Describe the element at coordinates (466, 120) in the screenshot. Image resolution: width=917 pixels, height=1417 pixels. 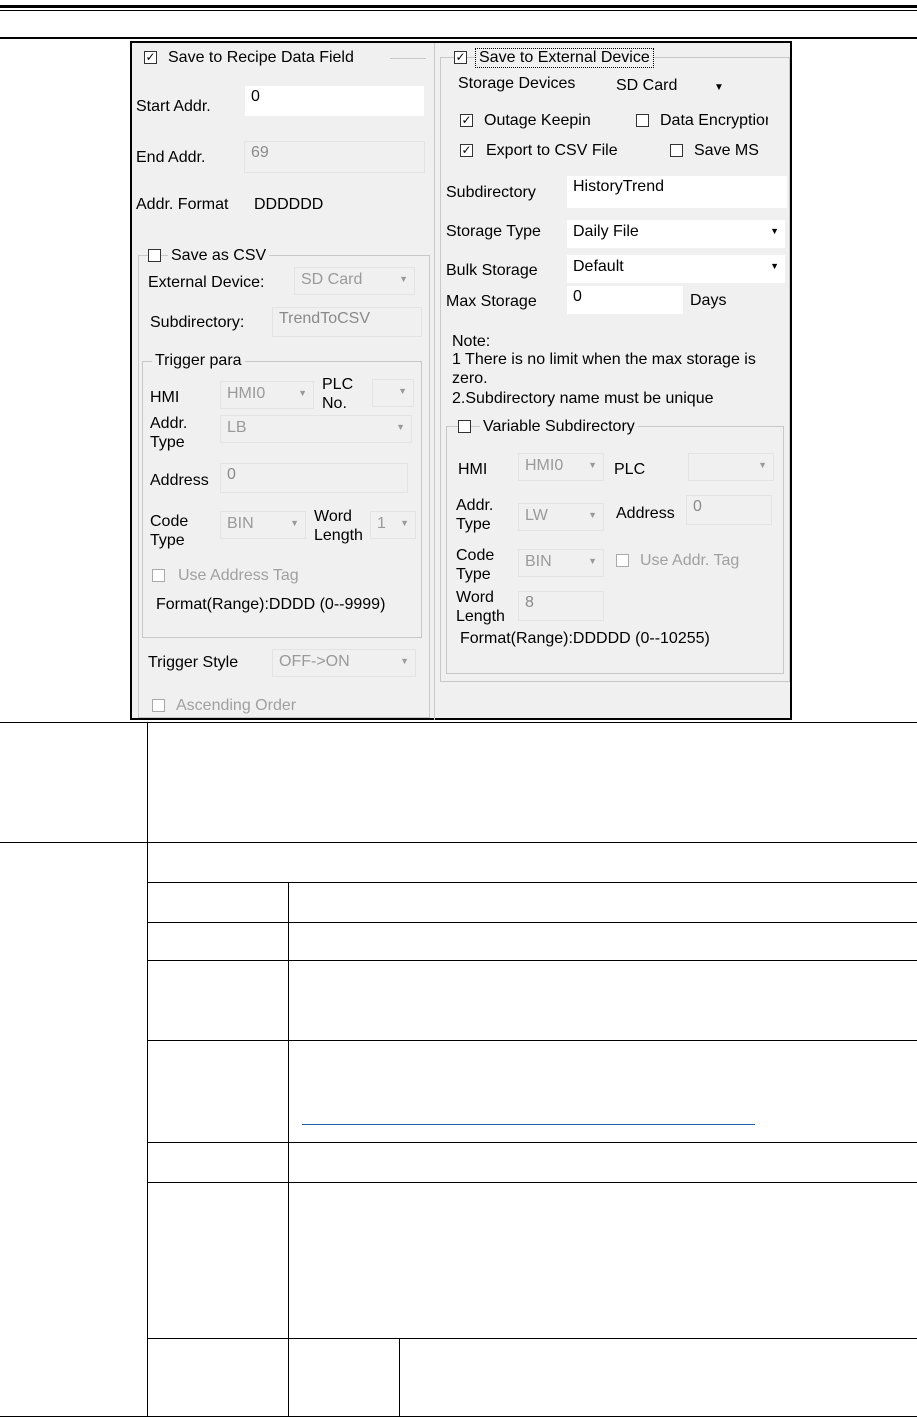
I see `outage-keepin-checkbox: ✓` at that location.